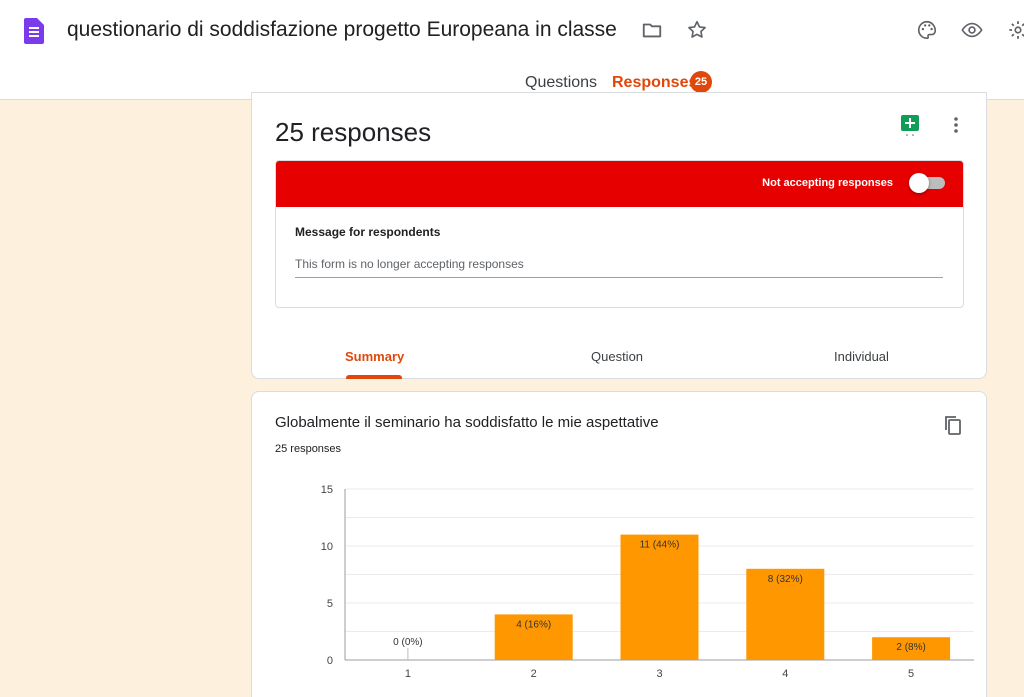  Describe the element at coordinates (927, 183) in the screenshot. I see `accepting-responses-toggle` at that location.